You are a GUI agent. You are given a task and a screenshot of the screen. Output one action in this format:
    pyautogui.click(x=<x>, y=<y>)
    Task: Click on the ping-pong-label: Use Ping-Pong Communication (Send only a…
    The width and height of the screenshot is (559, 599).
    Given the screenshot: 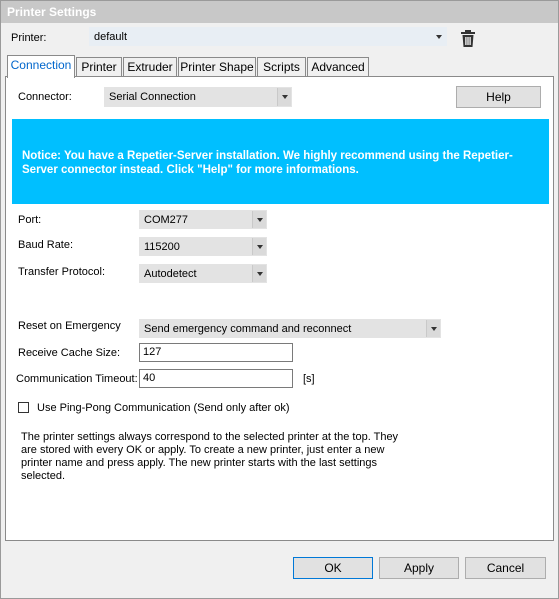 What is the action you would take?
    pyautogui.click(x=163, y=408)
    